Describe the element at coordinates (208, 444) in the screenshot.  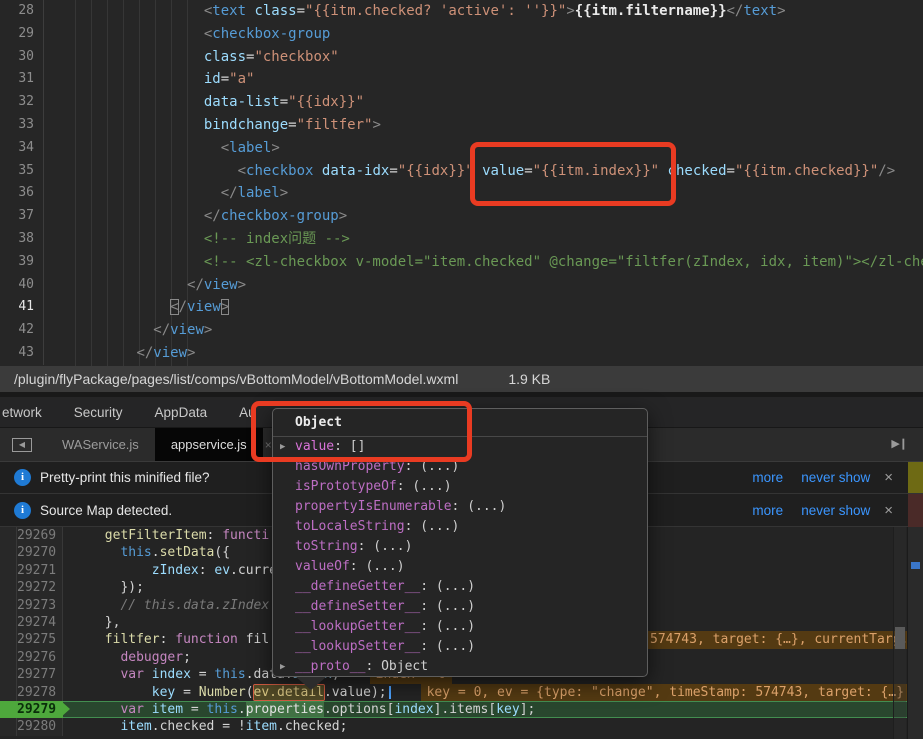
I see `file-tab-appservice.js: appservice.js` at that location.